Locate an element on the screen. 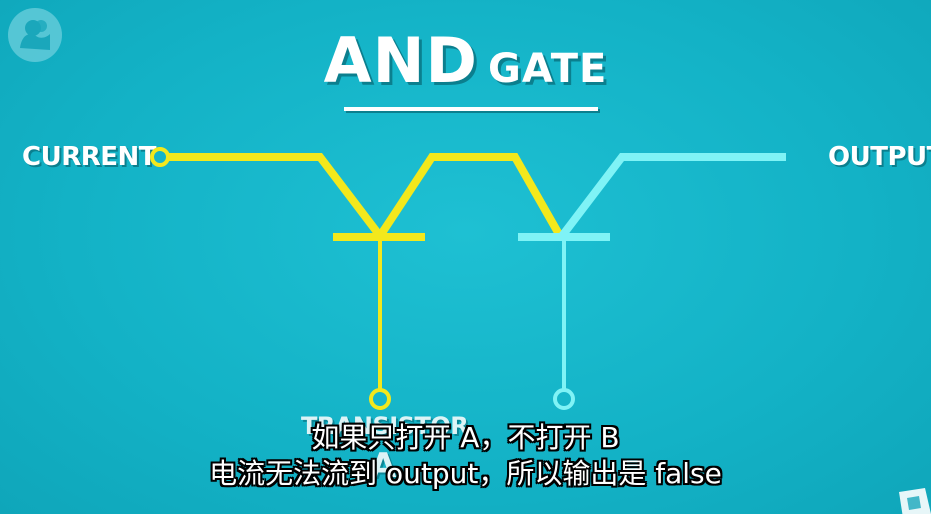  current-wire is located at coordinates (276, 196).